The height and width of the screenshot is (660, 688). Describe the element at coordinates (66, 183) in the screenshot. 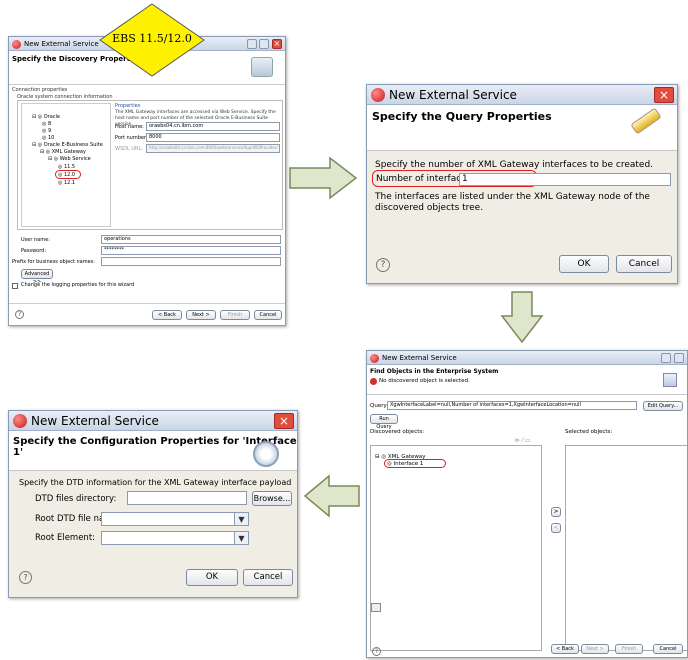

I see `tree-item-12-1: ◎ 12.1` at that location.